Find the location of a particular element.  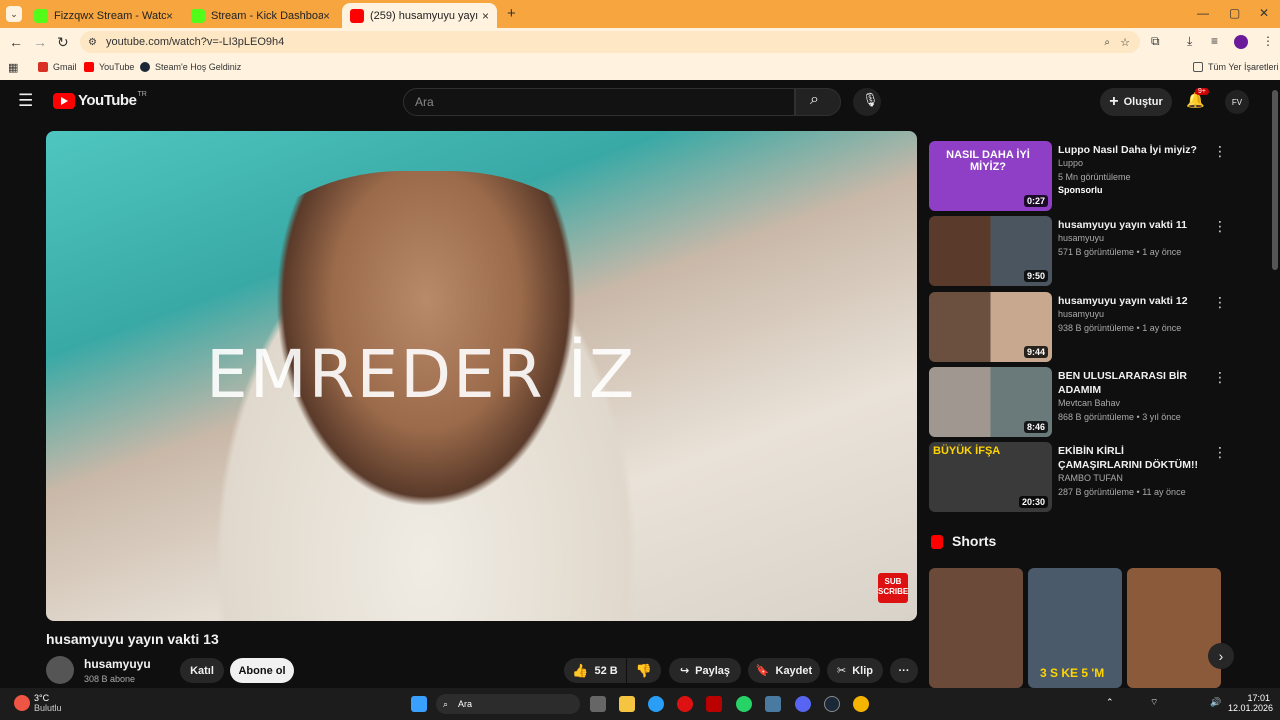

share-button: ↪ Paylaş is located at coordinates (705, 670).